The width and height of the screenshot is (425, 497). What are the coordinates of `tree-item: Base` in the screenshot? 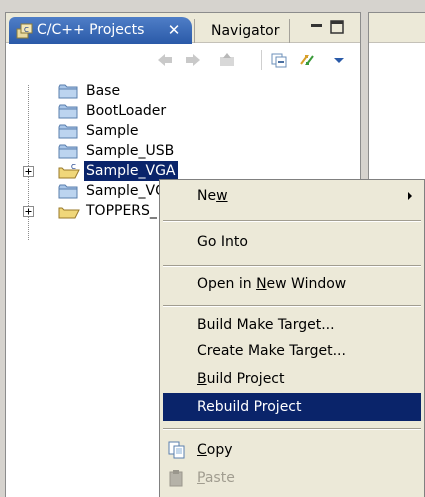 It's located at (156, 91).